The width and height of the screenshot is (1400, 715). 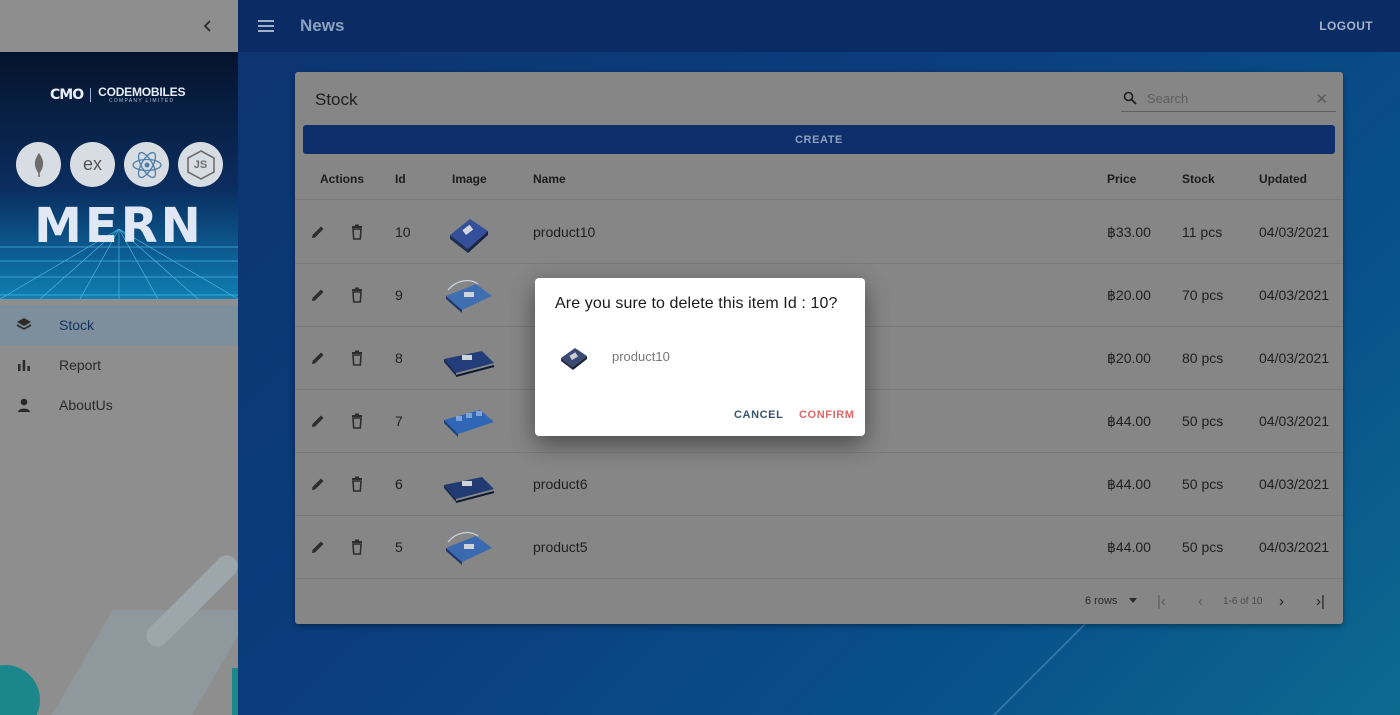 What do you see at coordinates (574, 359) in the screenshot?
I see `product-thumbnail` at bounding box center [574, 359].